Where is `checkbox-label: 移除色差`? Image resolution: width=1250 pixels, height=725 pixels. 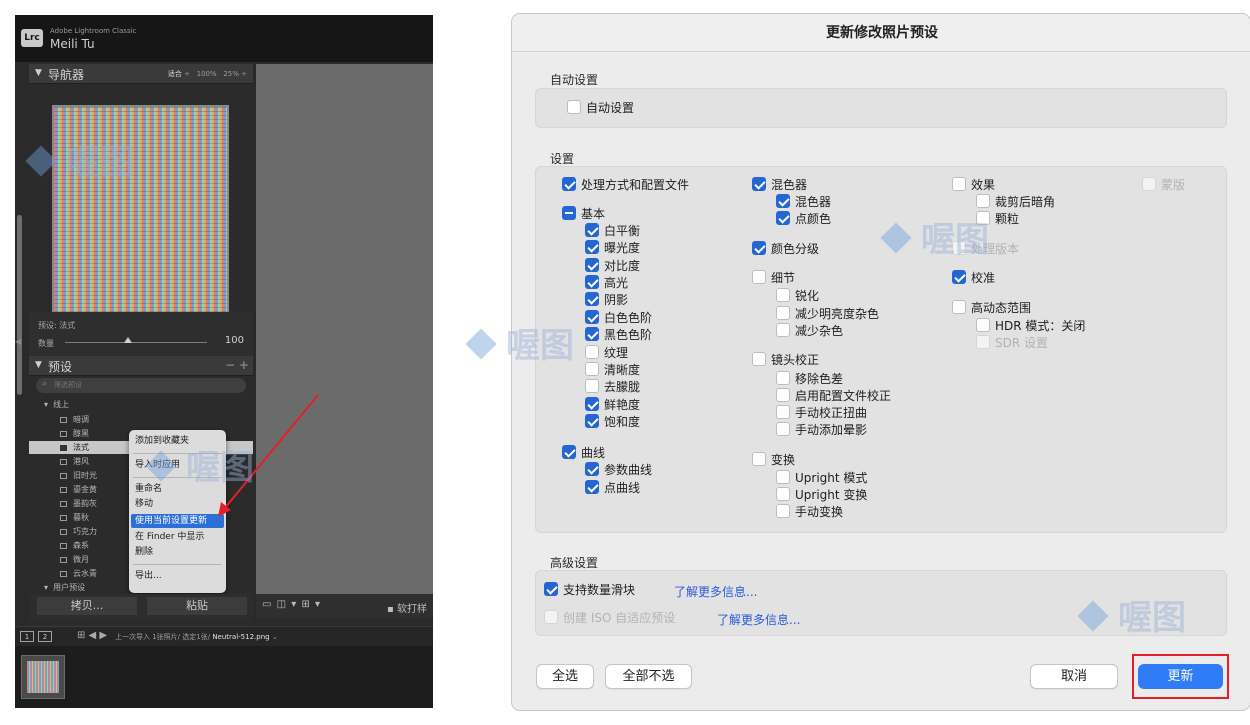 checkbox-label: 移除色差 is located at coordinates (819, 379).